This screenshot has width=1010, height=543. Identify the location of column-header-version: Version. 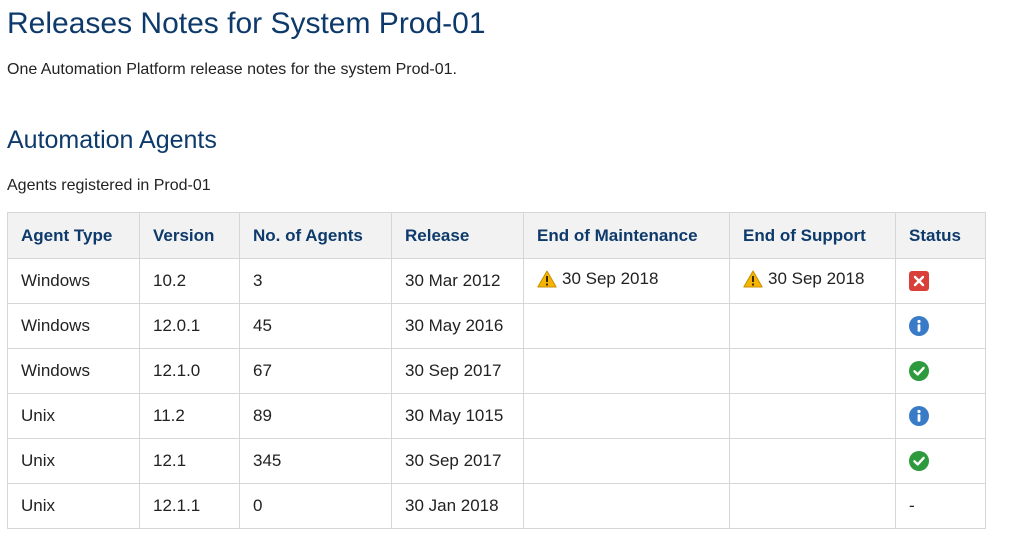
(189, 235).